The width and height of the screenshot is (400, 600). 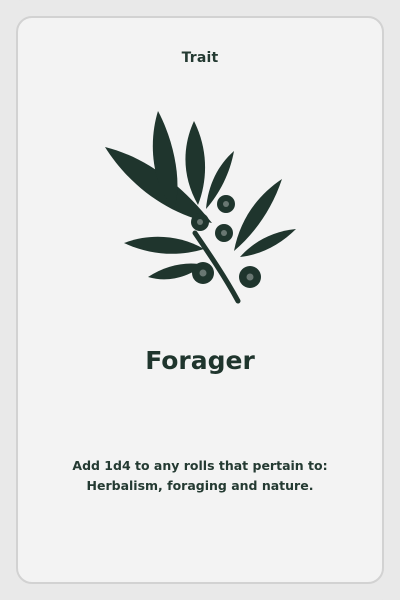 What do you see at coordinates (200, 58) in the screenshot?
I see `card-type-label: Trait` at bounding box center [200, 58].